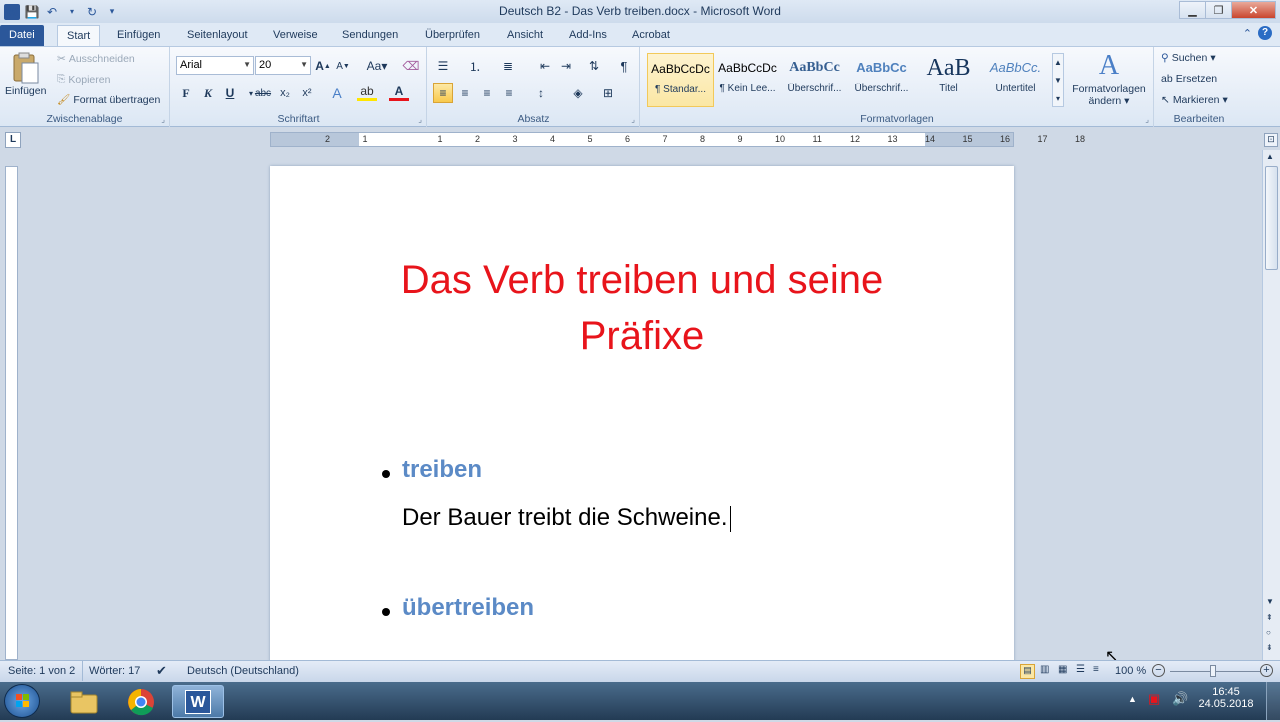 This screenshot has width=1280, height=722. Describe the element at coordinates (285, 93) in the screenshot. I see `subscript-icon: x₂` at that location.